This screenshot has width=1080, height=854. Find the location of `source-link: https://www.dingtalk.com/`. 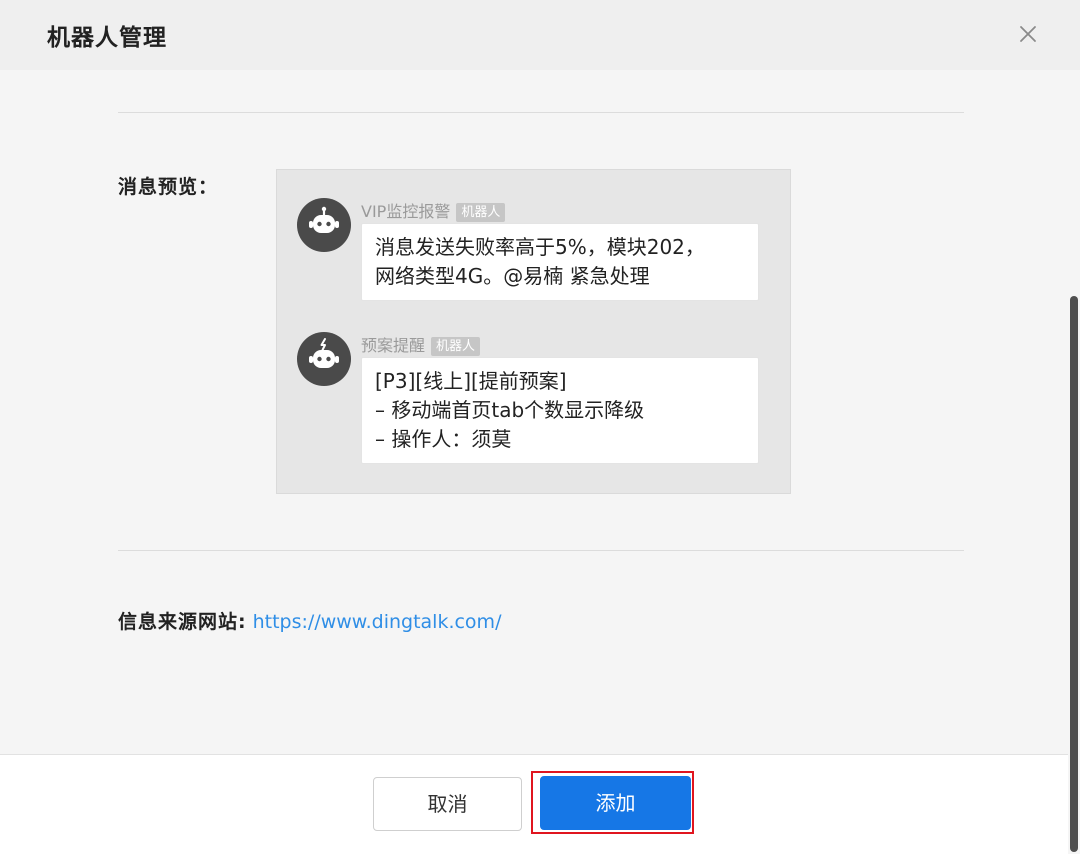

source-link: https://www.dingtalk.com/ is located at coordinates (377, 622).